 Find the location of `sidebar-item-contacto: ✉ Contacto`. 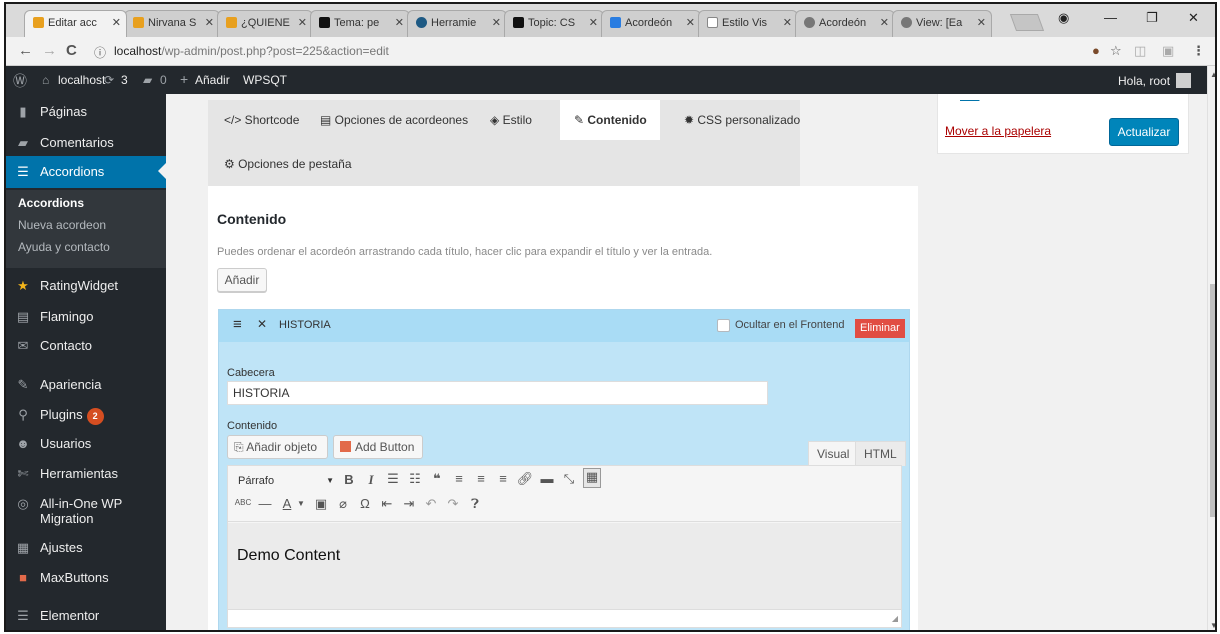

sidebar-item-contacto: ✉ Contacto is located at coordinates (86, 346).